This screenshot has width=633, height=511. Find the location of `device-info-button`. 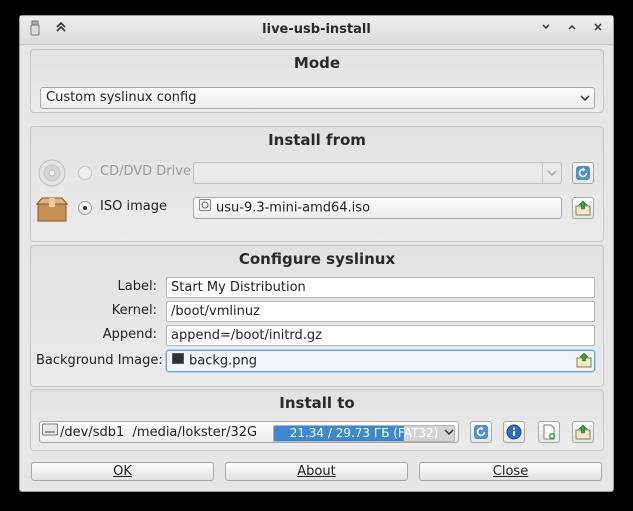

device-info-button is located at coordinates (514, 432).